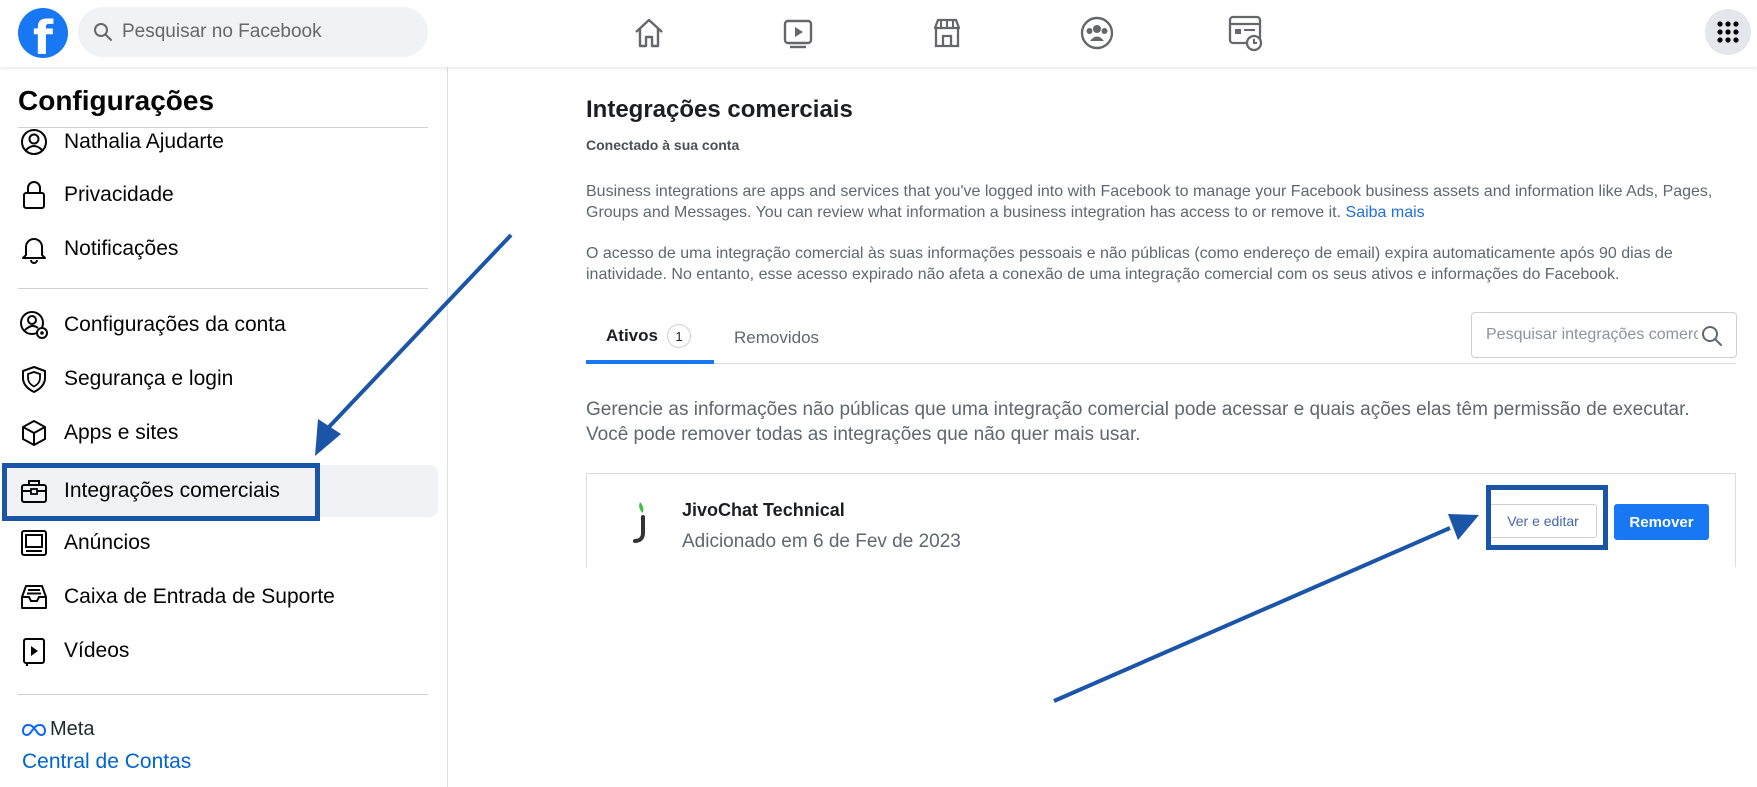 The width and height of the screenshot is (1757, 787). I want to click on count-badge: 1, so click(678, 336).